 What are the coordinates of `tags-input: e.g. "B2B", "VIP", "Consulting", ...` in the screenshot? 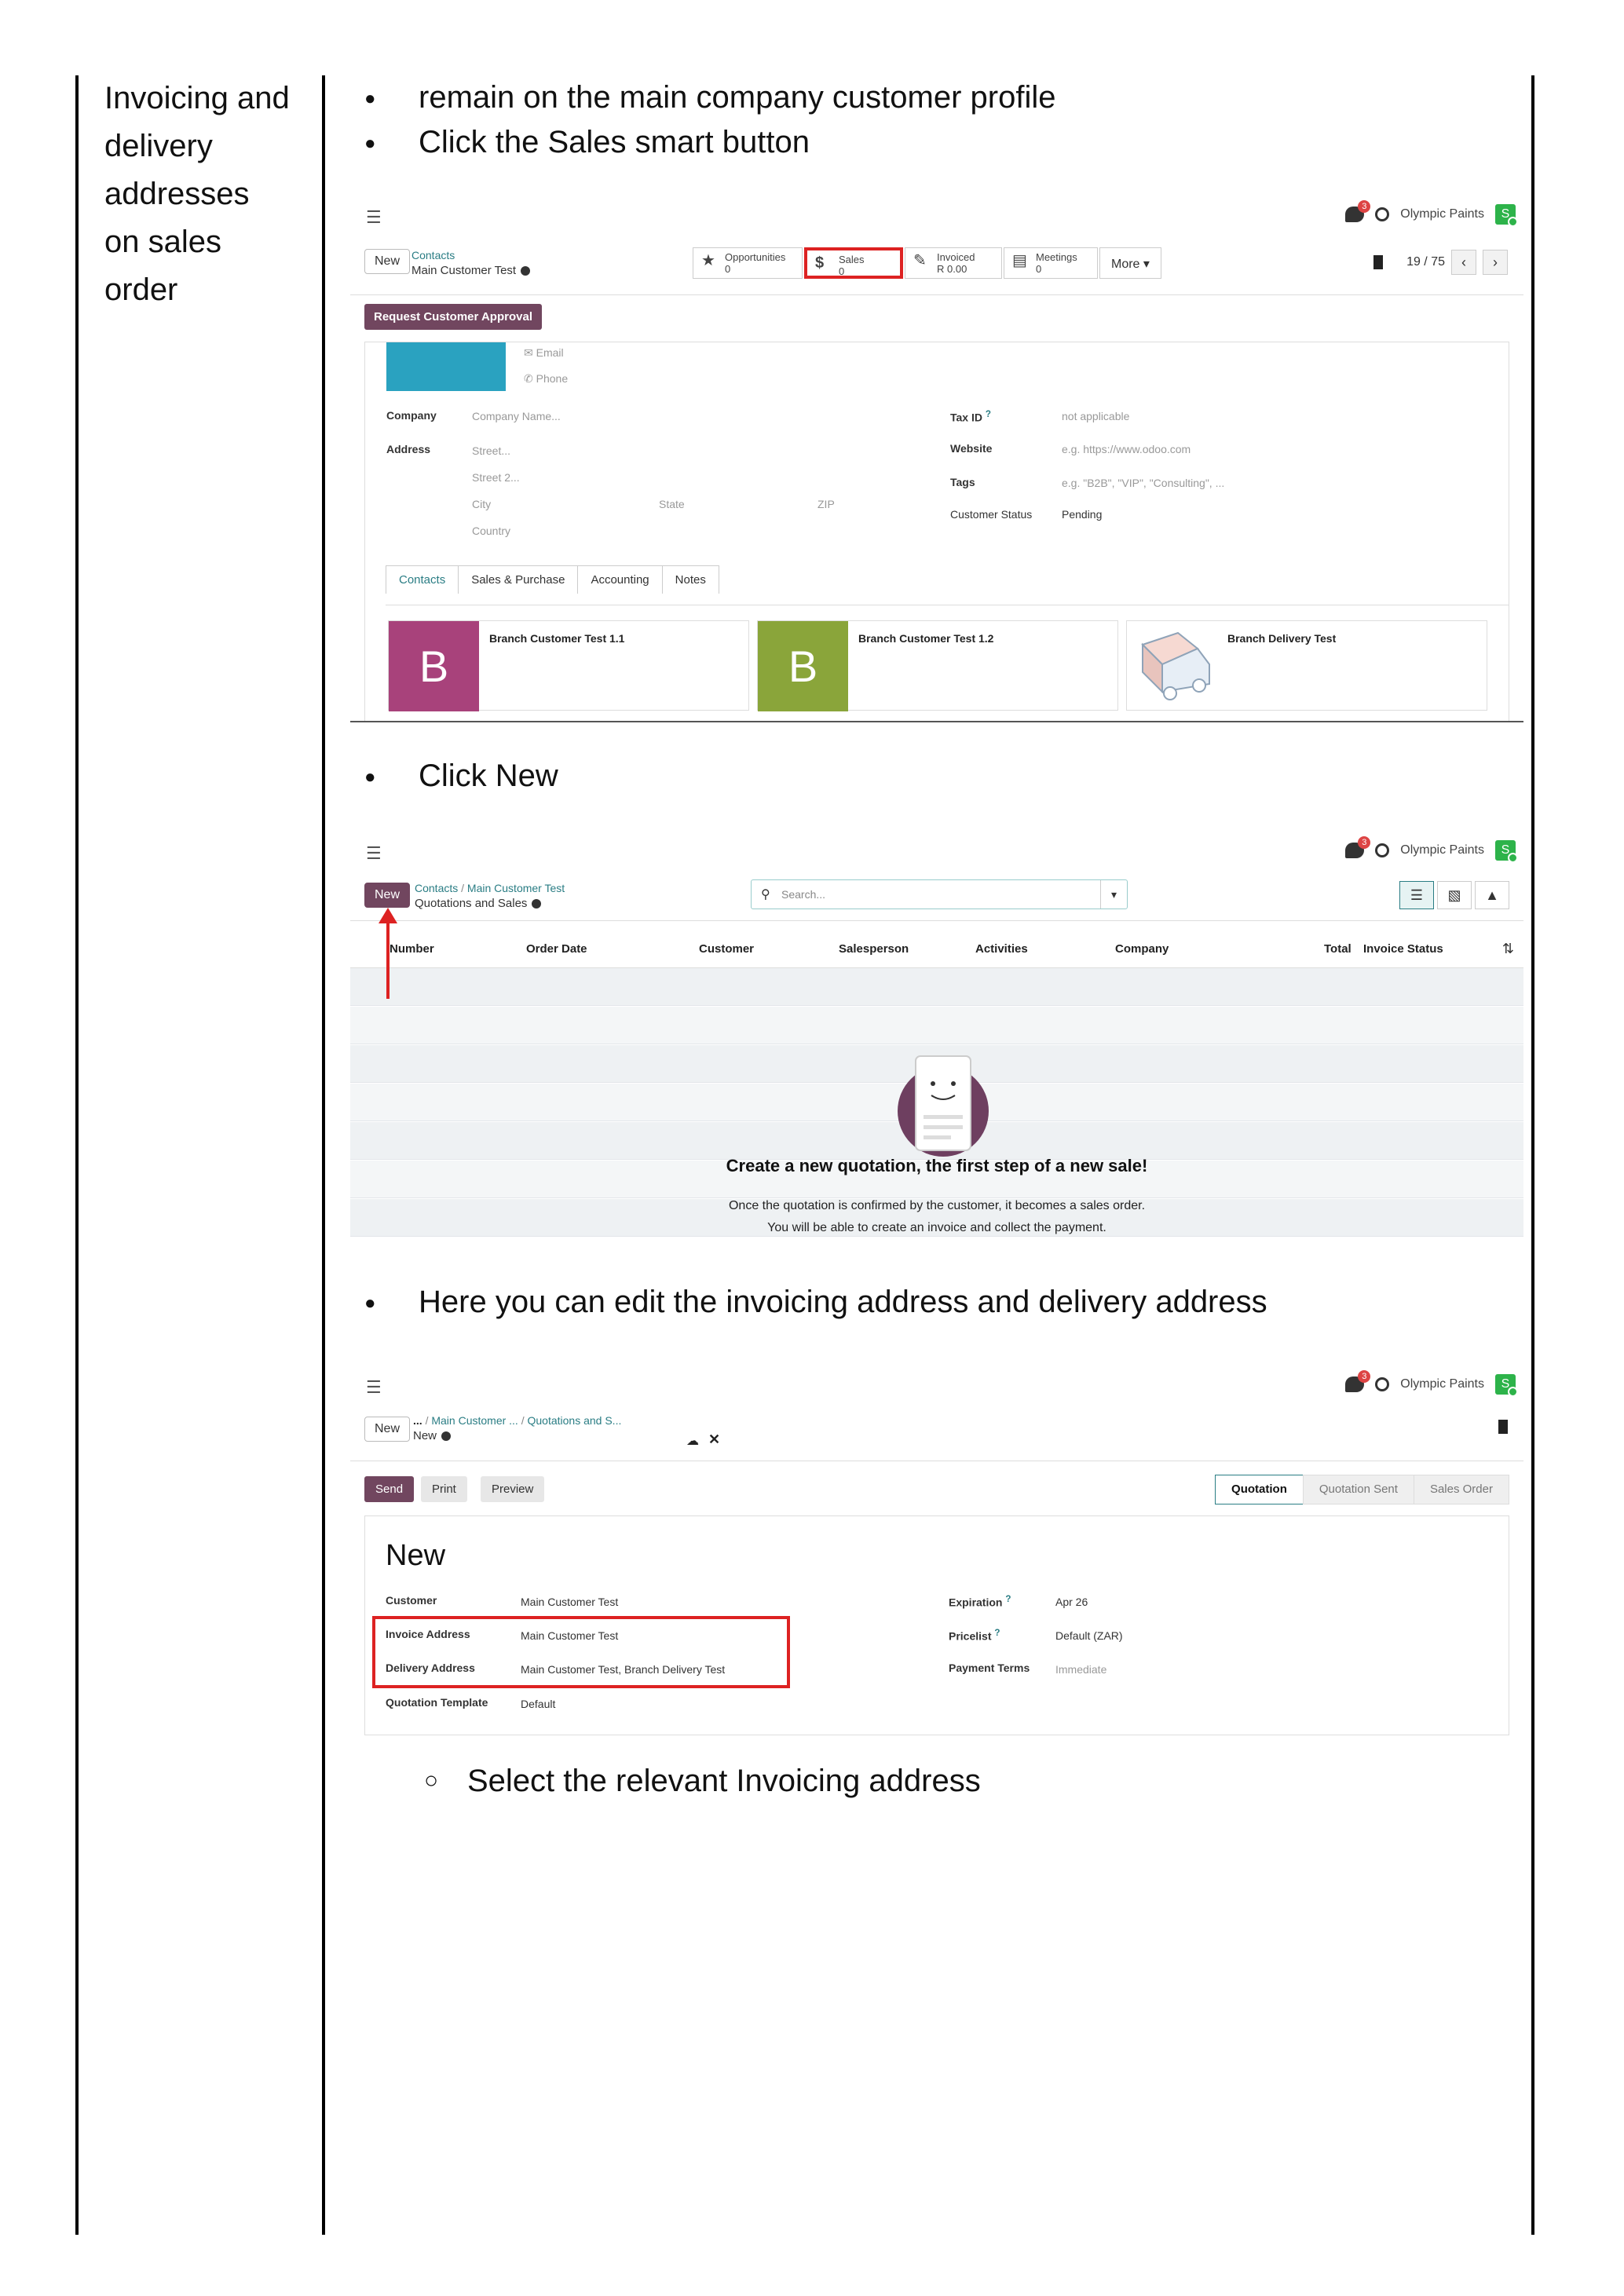 It's located at (1143, 483).